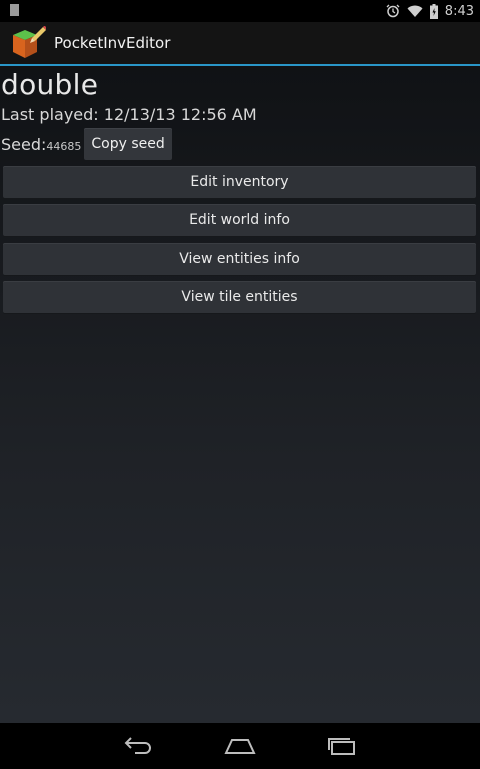 The height and width of the screenshot is (769, 480). I want to click on world-name: double, so click(50, 84).